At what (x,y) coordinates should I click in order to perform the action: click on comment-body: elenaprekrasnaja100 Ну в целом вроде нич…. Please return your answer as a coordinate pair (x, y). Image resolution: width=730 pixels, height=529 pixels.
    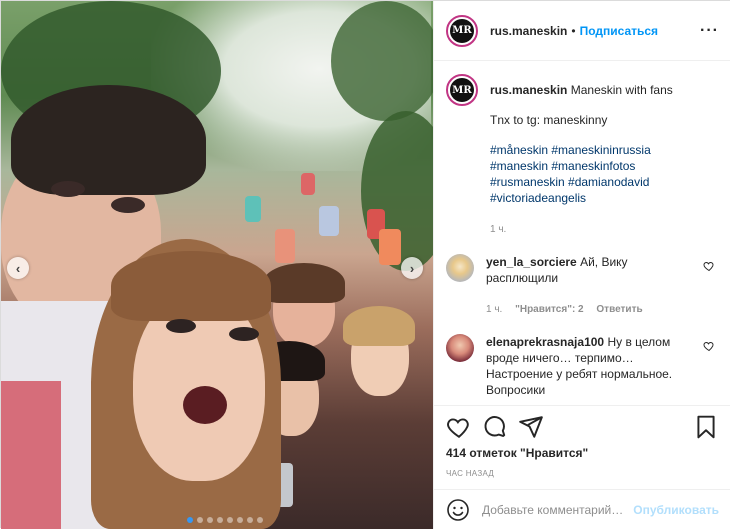
    Looking at the image, I should click on (591, 366).